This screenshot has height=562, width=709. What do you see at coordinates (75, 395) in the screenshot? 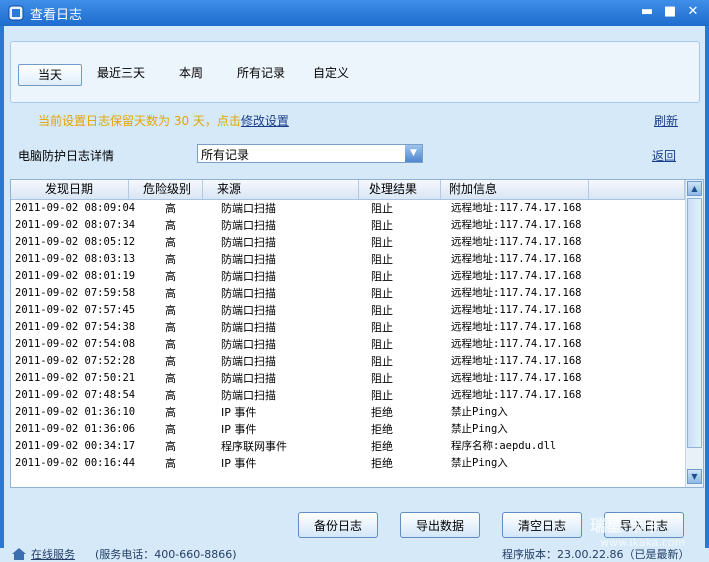
I see `cell-date: 2011-09-02 07:48:54` at bounding box center [75, 395].